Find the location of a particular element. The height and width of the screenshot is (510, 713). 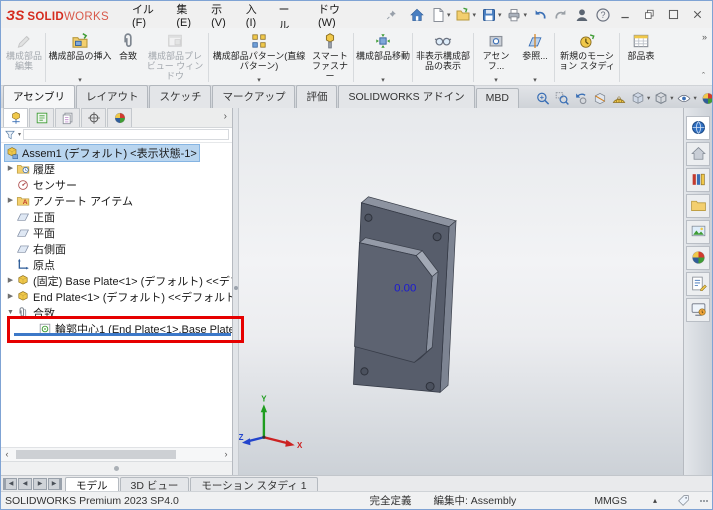

section-view-button is located at coordinates (600, 98).